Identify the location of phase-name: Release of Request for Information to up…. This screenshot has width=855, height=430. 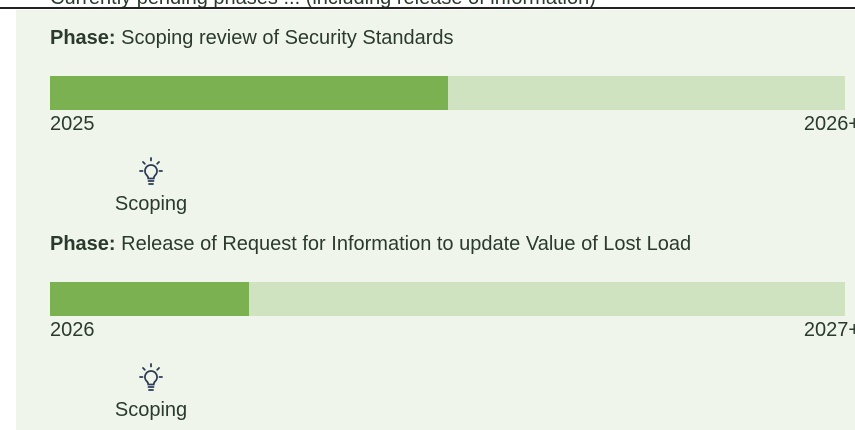
(406, 244).